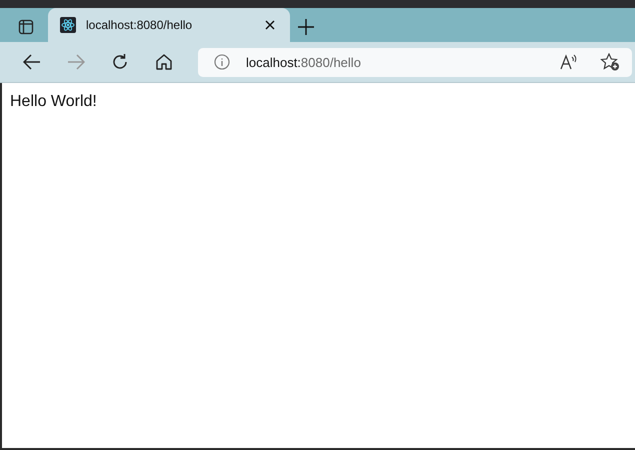  Describe the element at coordinates (76, 62) in the screenshot. I see `forward-arrow-icon` at that location.